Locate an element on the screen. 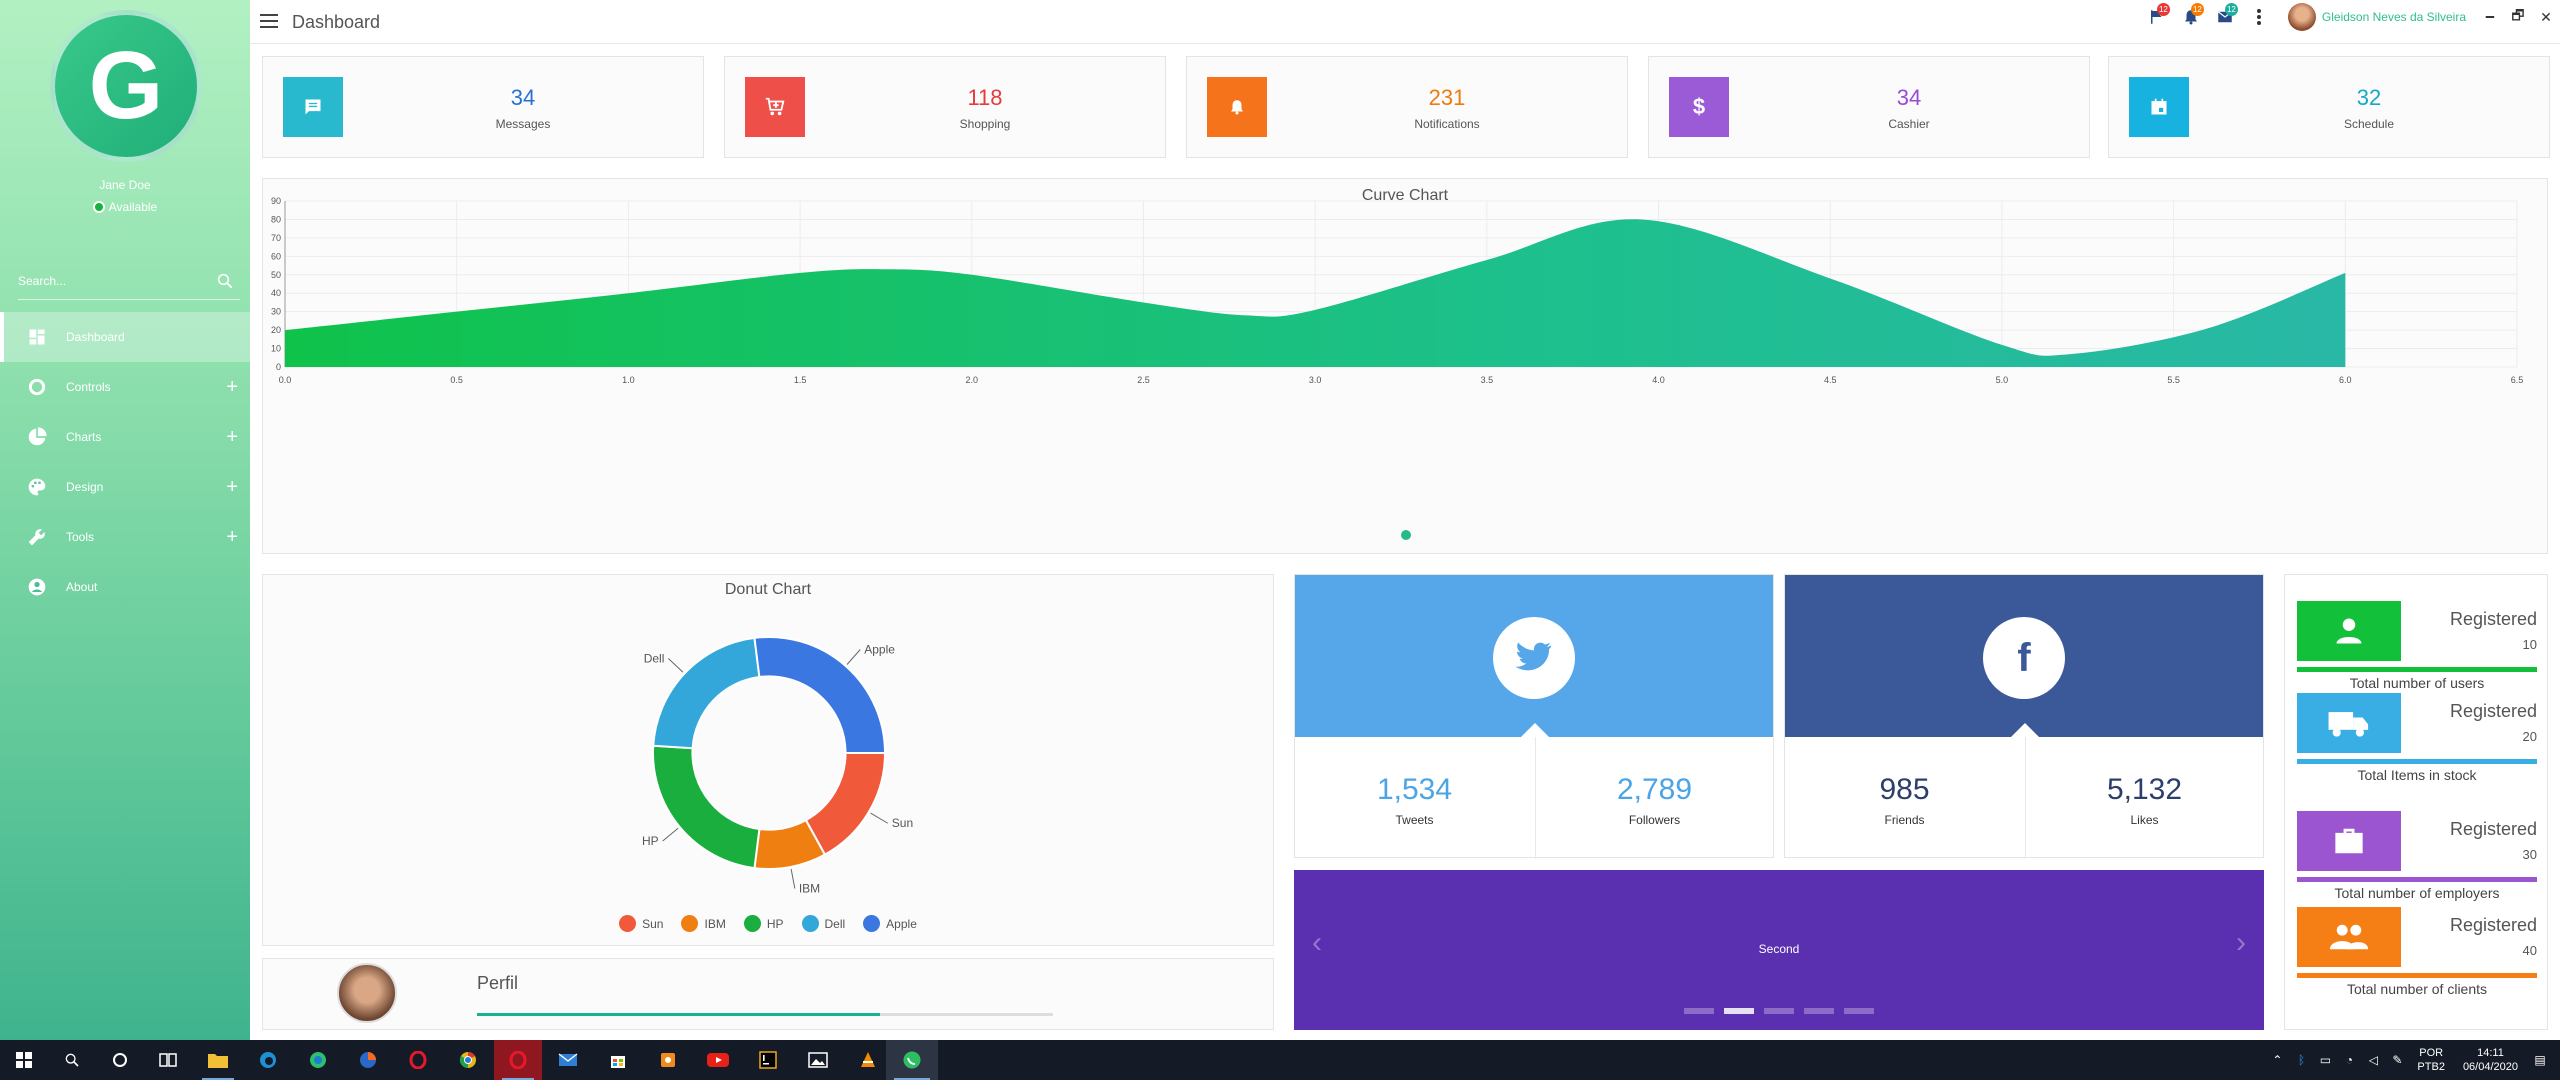 The height and width of the screenshot is (1080, 2560). legend-item-ibm: IBM is located at coordinates (703, 923).